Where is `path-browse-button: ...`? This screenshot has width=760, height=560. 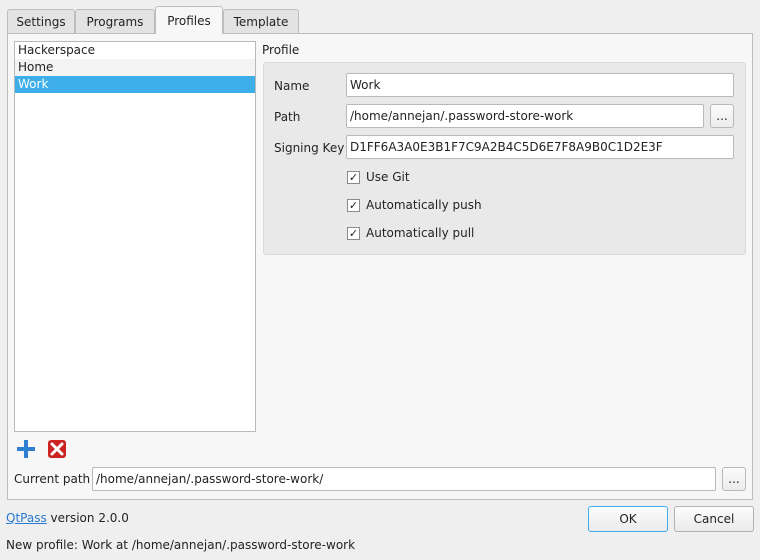 path-browse-button: ... is located at coordinates (722, 116).